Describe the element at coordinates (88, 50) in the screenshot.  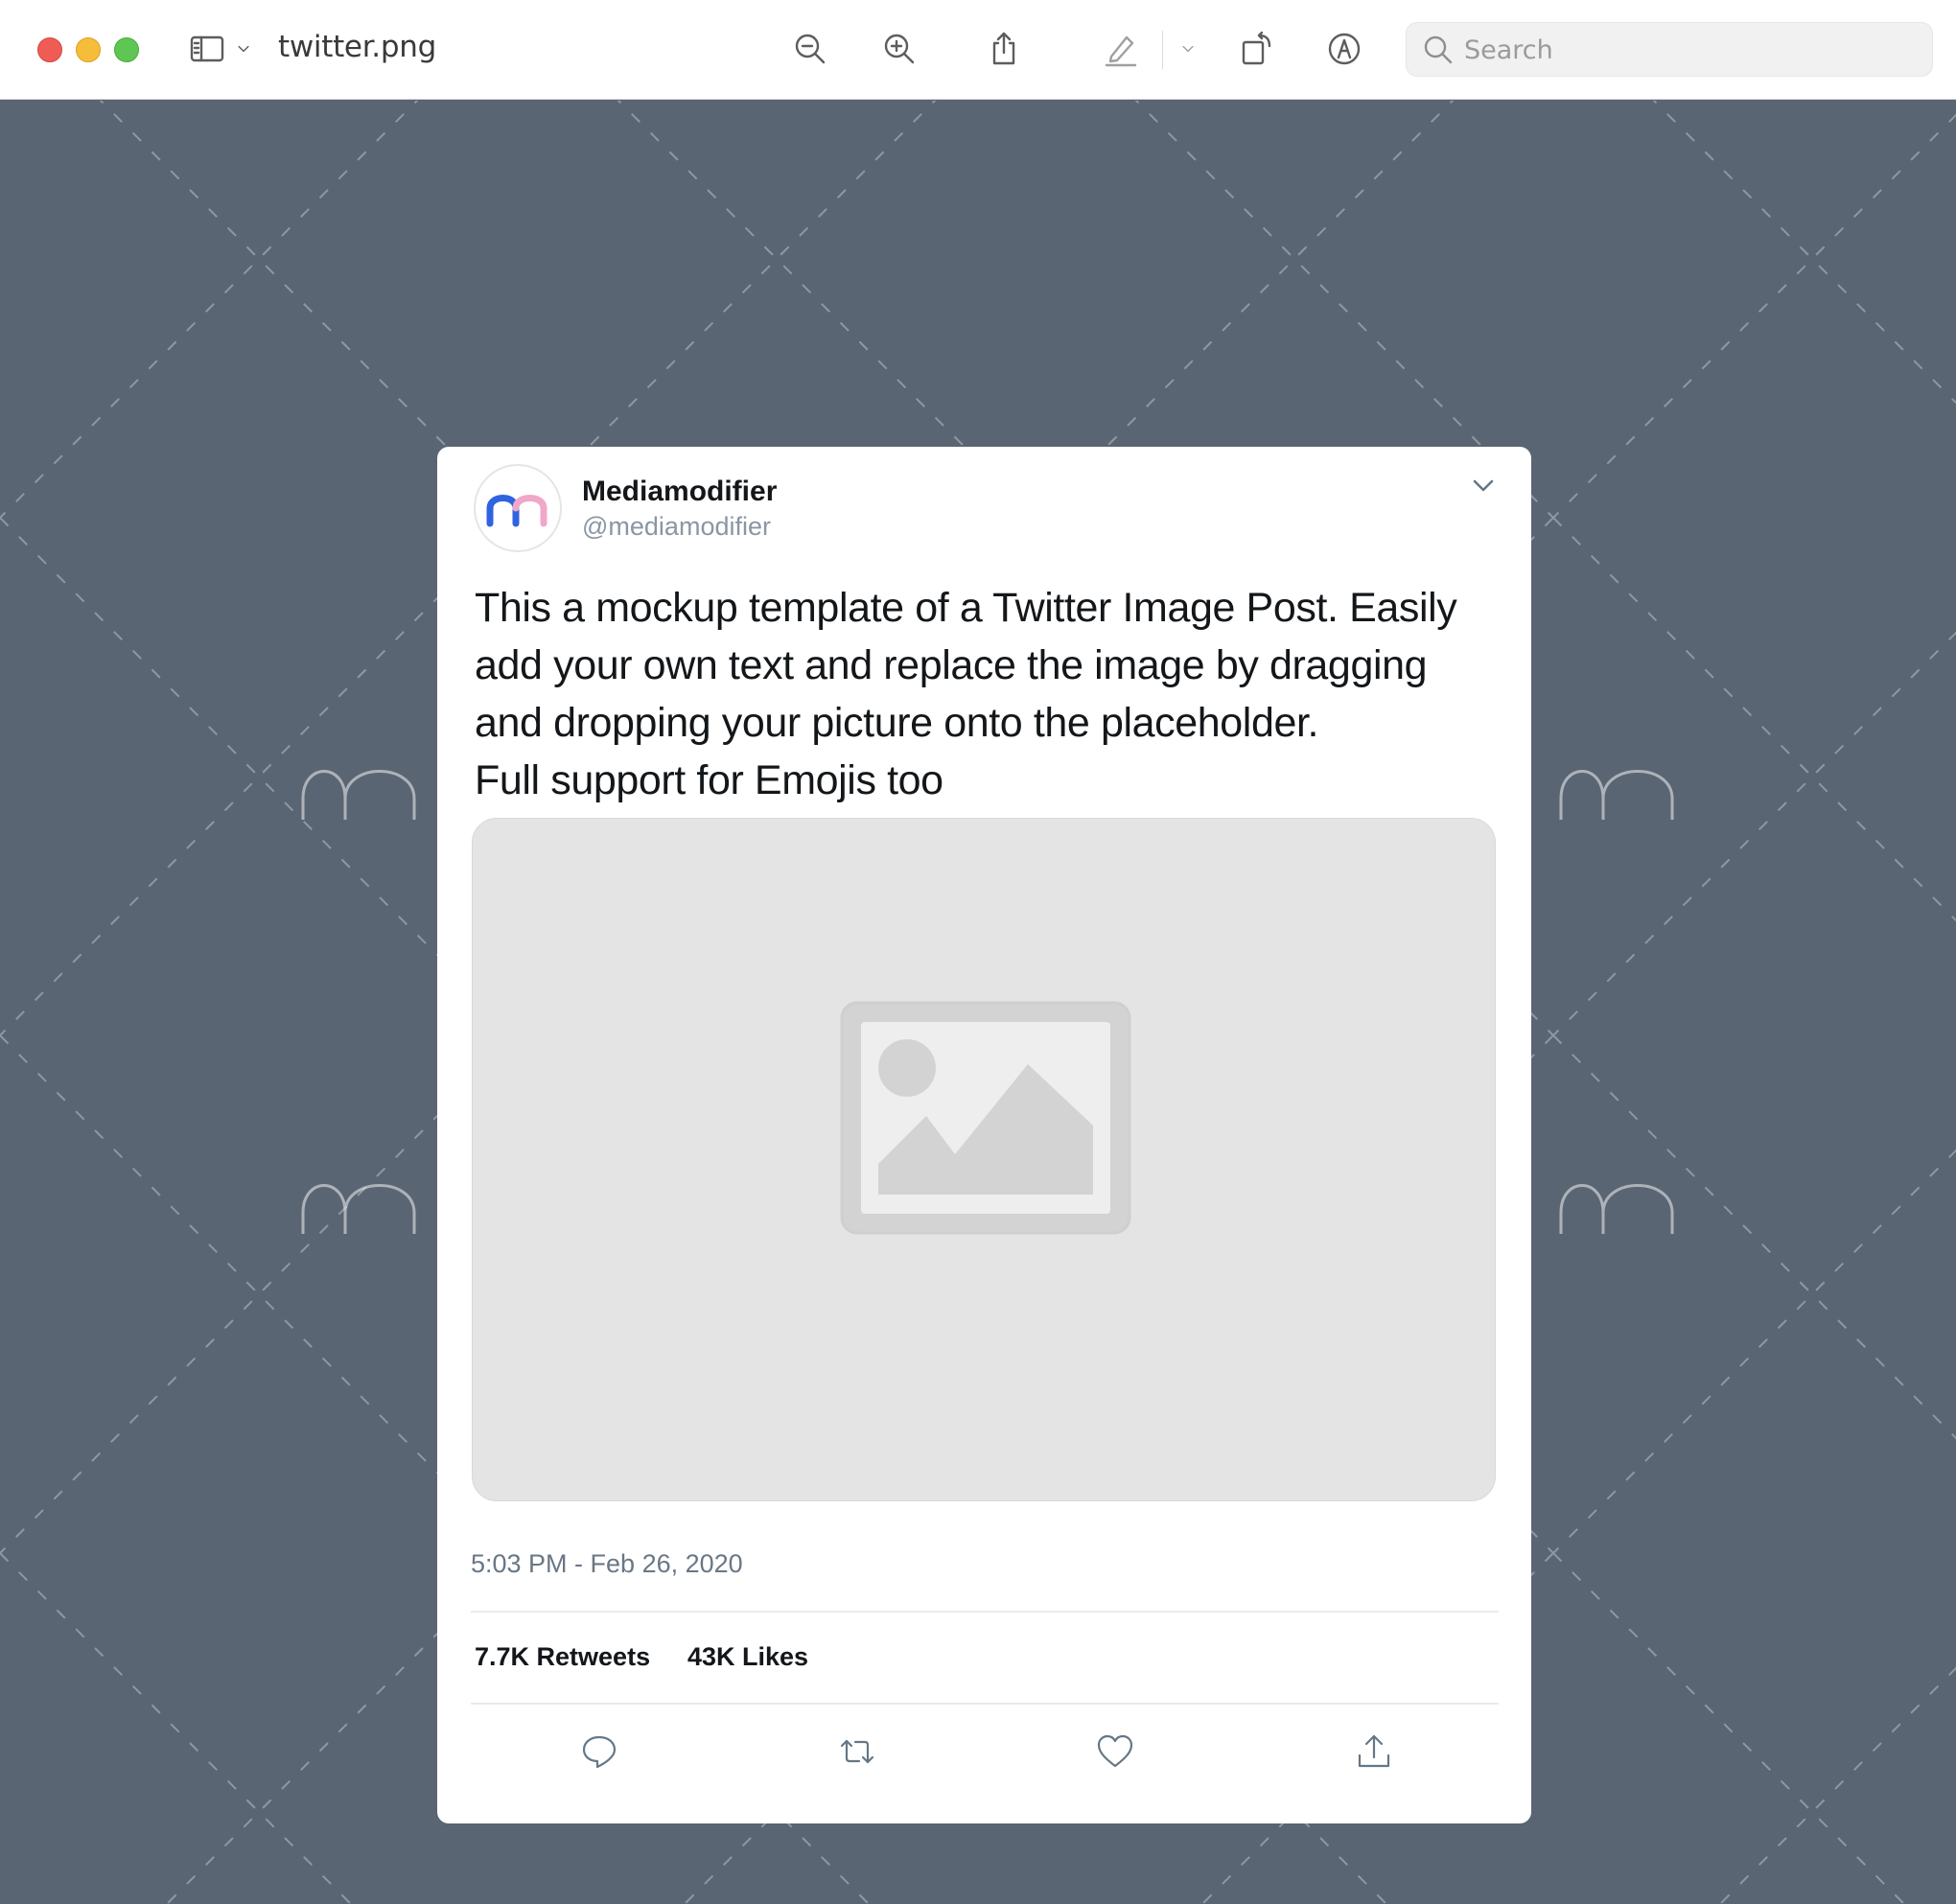
I see `minimize-window-button` at that location.